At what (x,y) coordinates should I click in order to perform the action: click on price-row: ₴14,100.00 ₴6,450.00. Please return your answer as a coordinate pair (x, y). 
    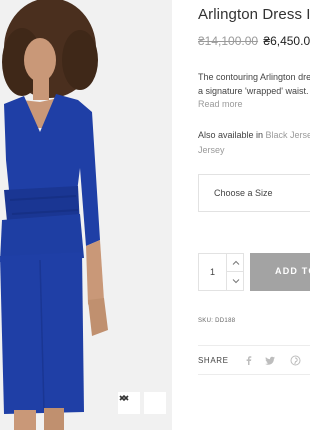
    Looking at the image, I should click on (254, 41).